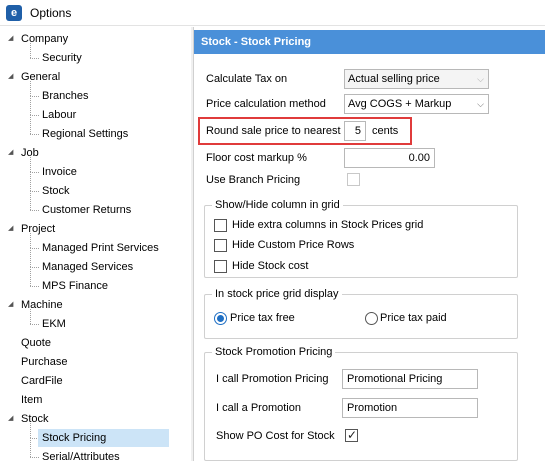 This screenshot has width=545, height=461. Describe the element at coordinates (272, 379) in the screenshot. I see `promo-pricing-label: I call Promotion Pricing` at that location.